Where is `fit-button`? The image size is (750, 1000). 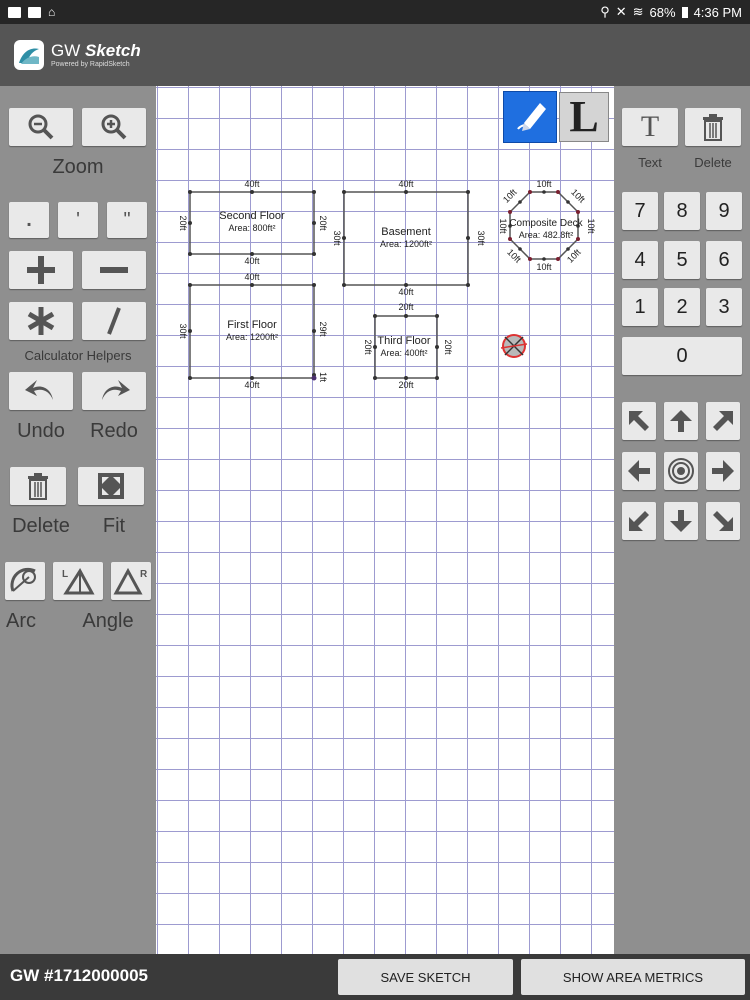 fit-button is located at coordinates (111, 486).